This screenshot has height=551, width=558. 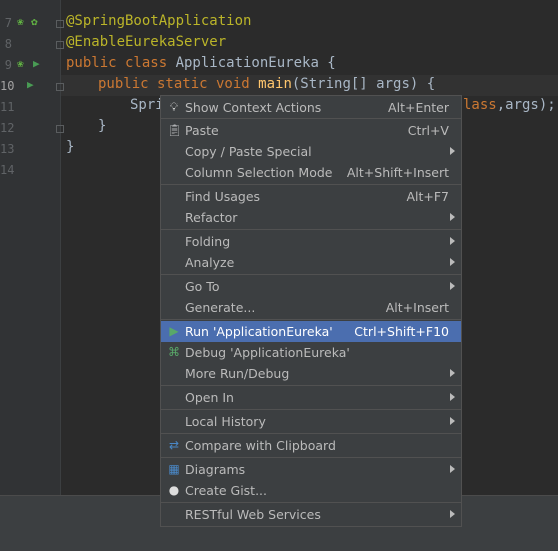 I want to click on menu-item-compare-with-clipboard: ⇄ Compare with Clipboard, so click(x=311, y=445).